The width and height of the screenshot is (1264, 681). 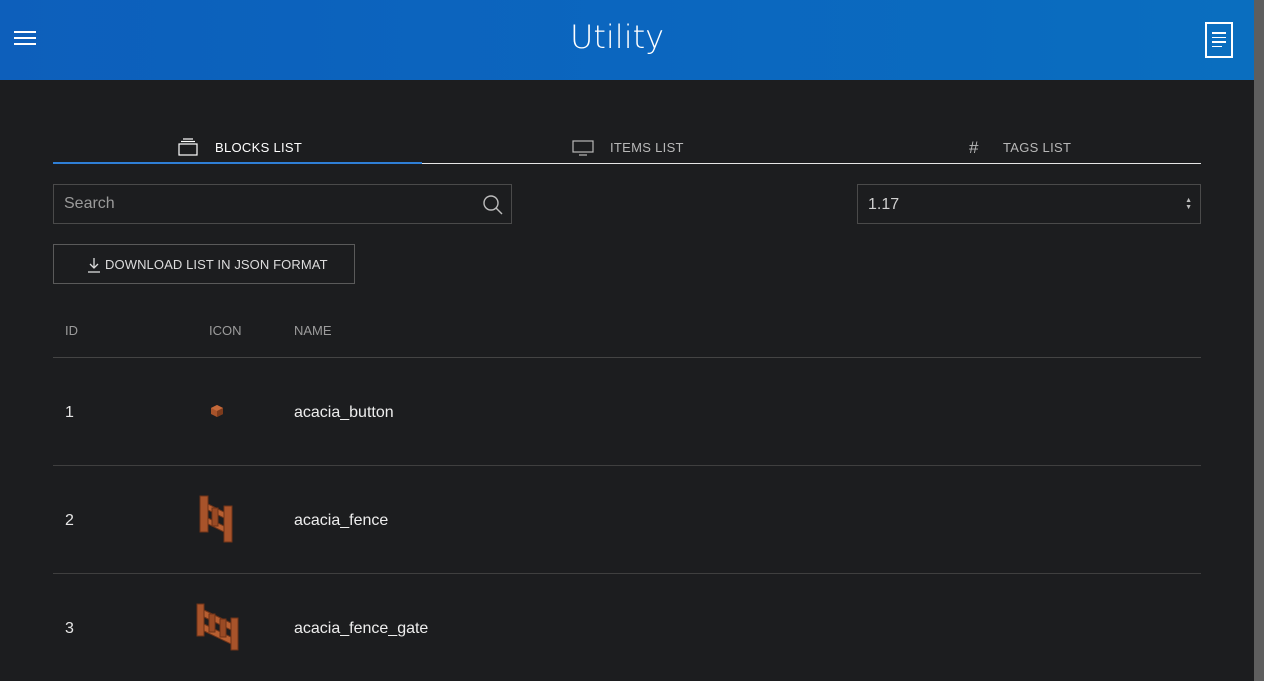 I want to click on acacia-button-icon, so click(x=217, y=411).